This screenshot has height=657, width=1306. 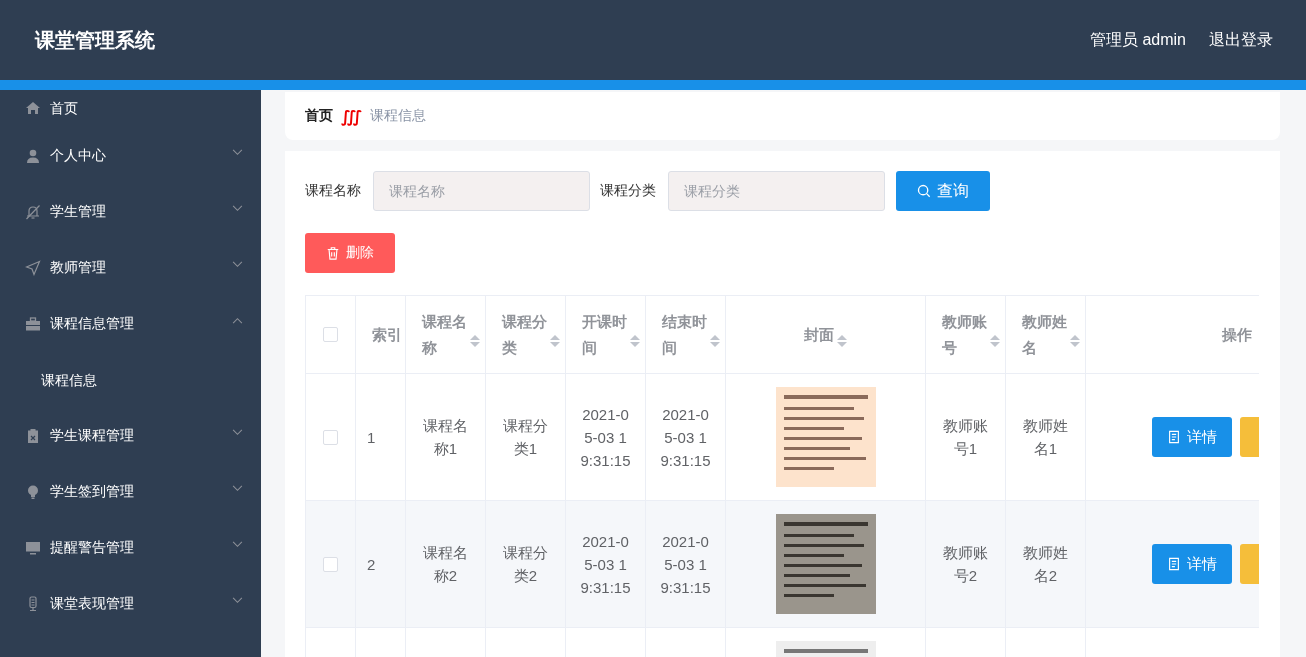 What do you see at coordinates (33, 156) in the screenshot?
I see `user-icon` at bounding box center [33, 156].